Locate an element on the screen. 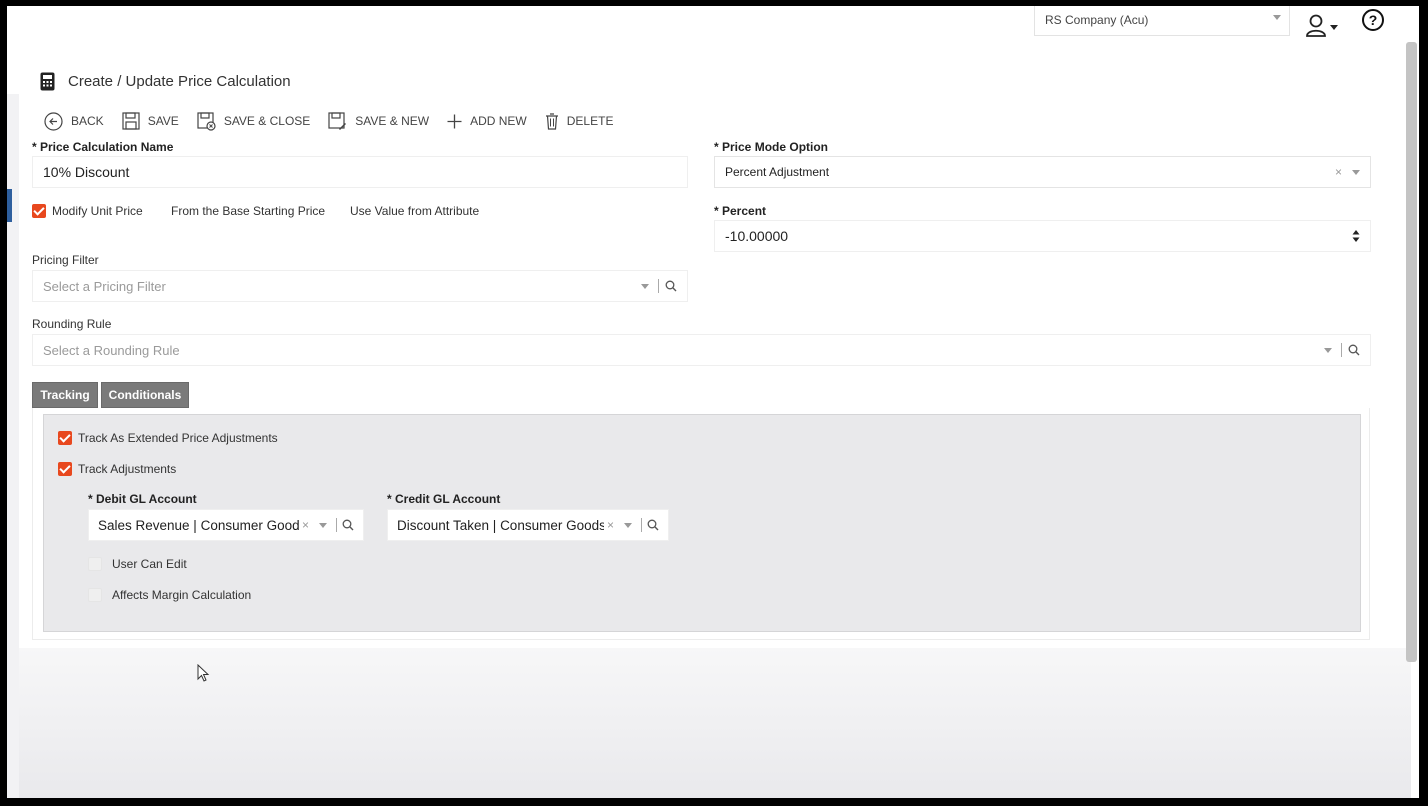  user-can-edit-option: User Can Edit is located at coordinates (137, 564).